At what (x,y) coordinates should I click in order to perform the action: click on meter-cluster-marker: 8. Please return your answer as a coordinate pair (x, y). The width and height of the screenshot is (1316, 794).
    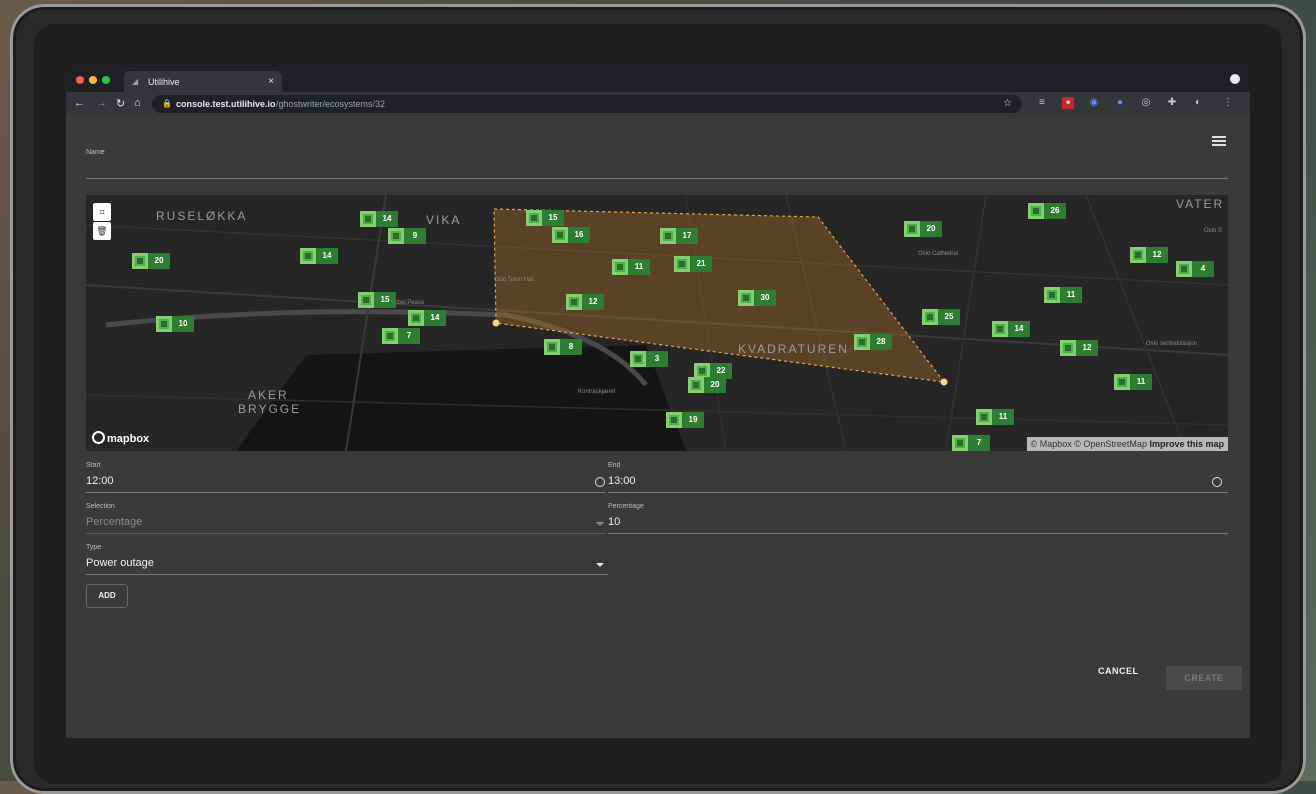
    Looking at the image, I should click on (563, 347).